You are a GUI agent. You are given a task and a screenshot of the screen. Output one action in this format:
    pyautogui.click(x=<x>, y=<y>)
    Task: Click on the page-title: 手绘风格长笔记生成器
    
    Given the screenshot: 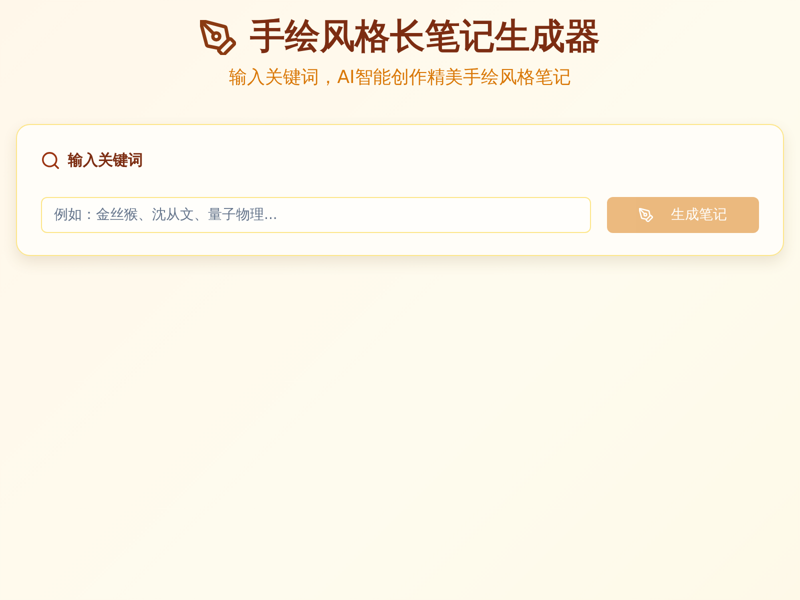 What is the action you would take?
    pyautogui.click(x=425, y=37)
    